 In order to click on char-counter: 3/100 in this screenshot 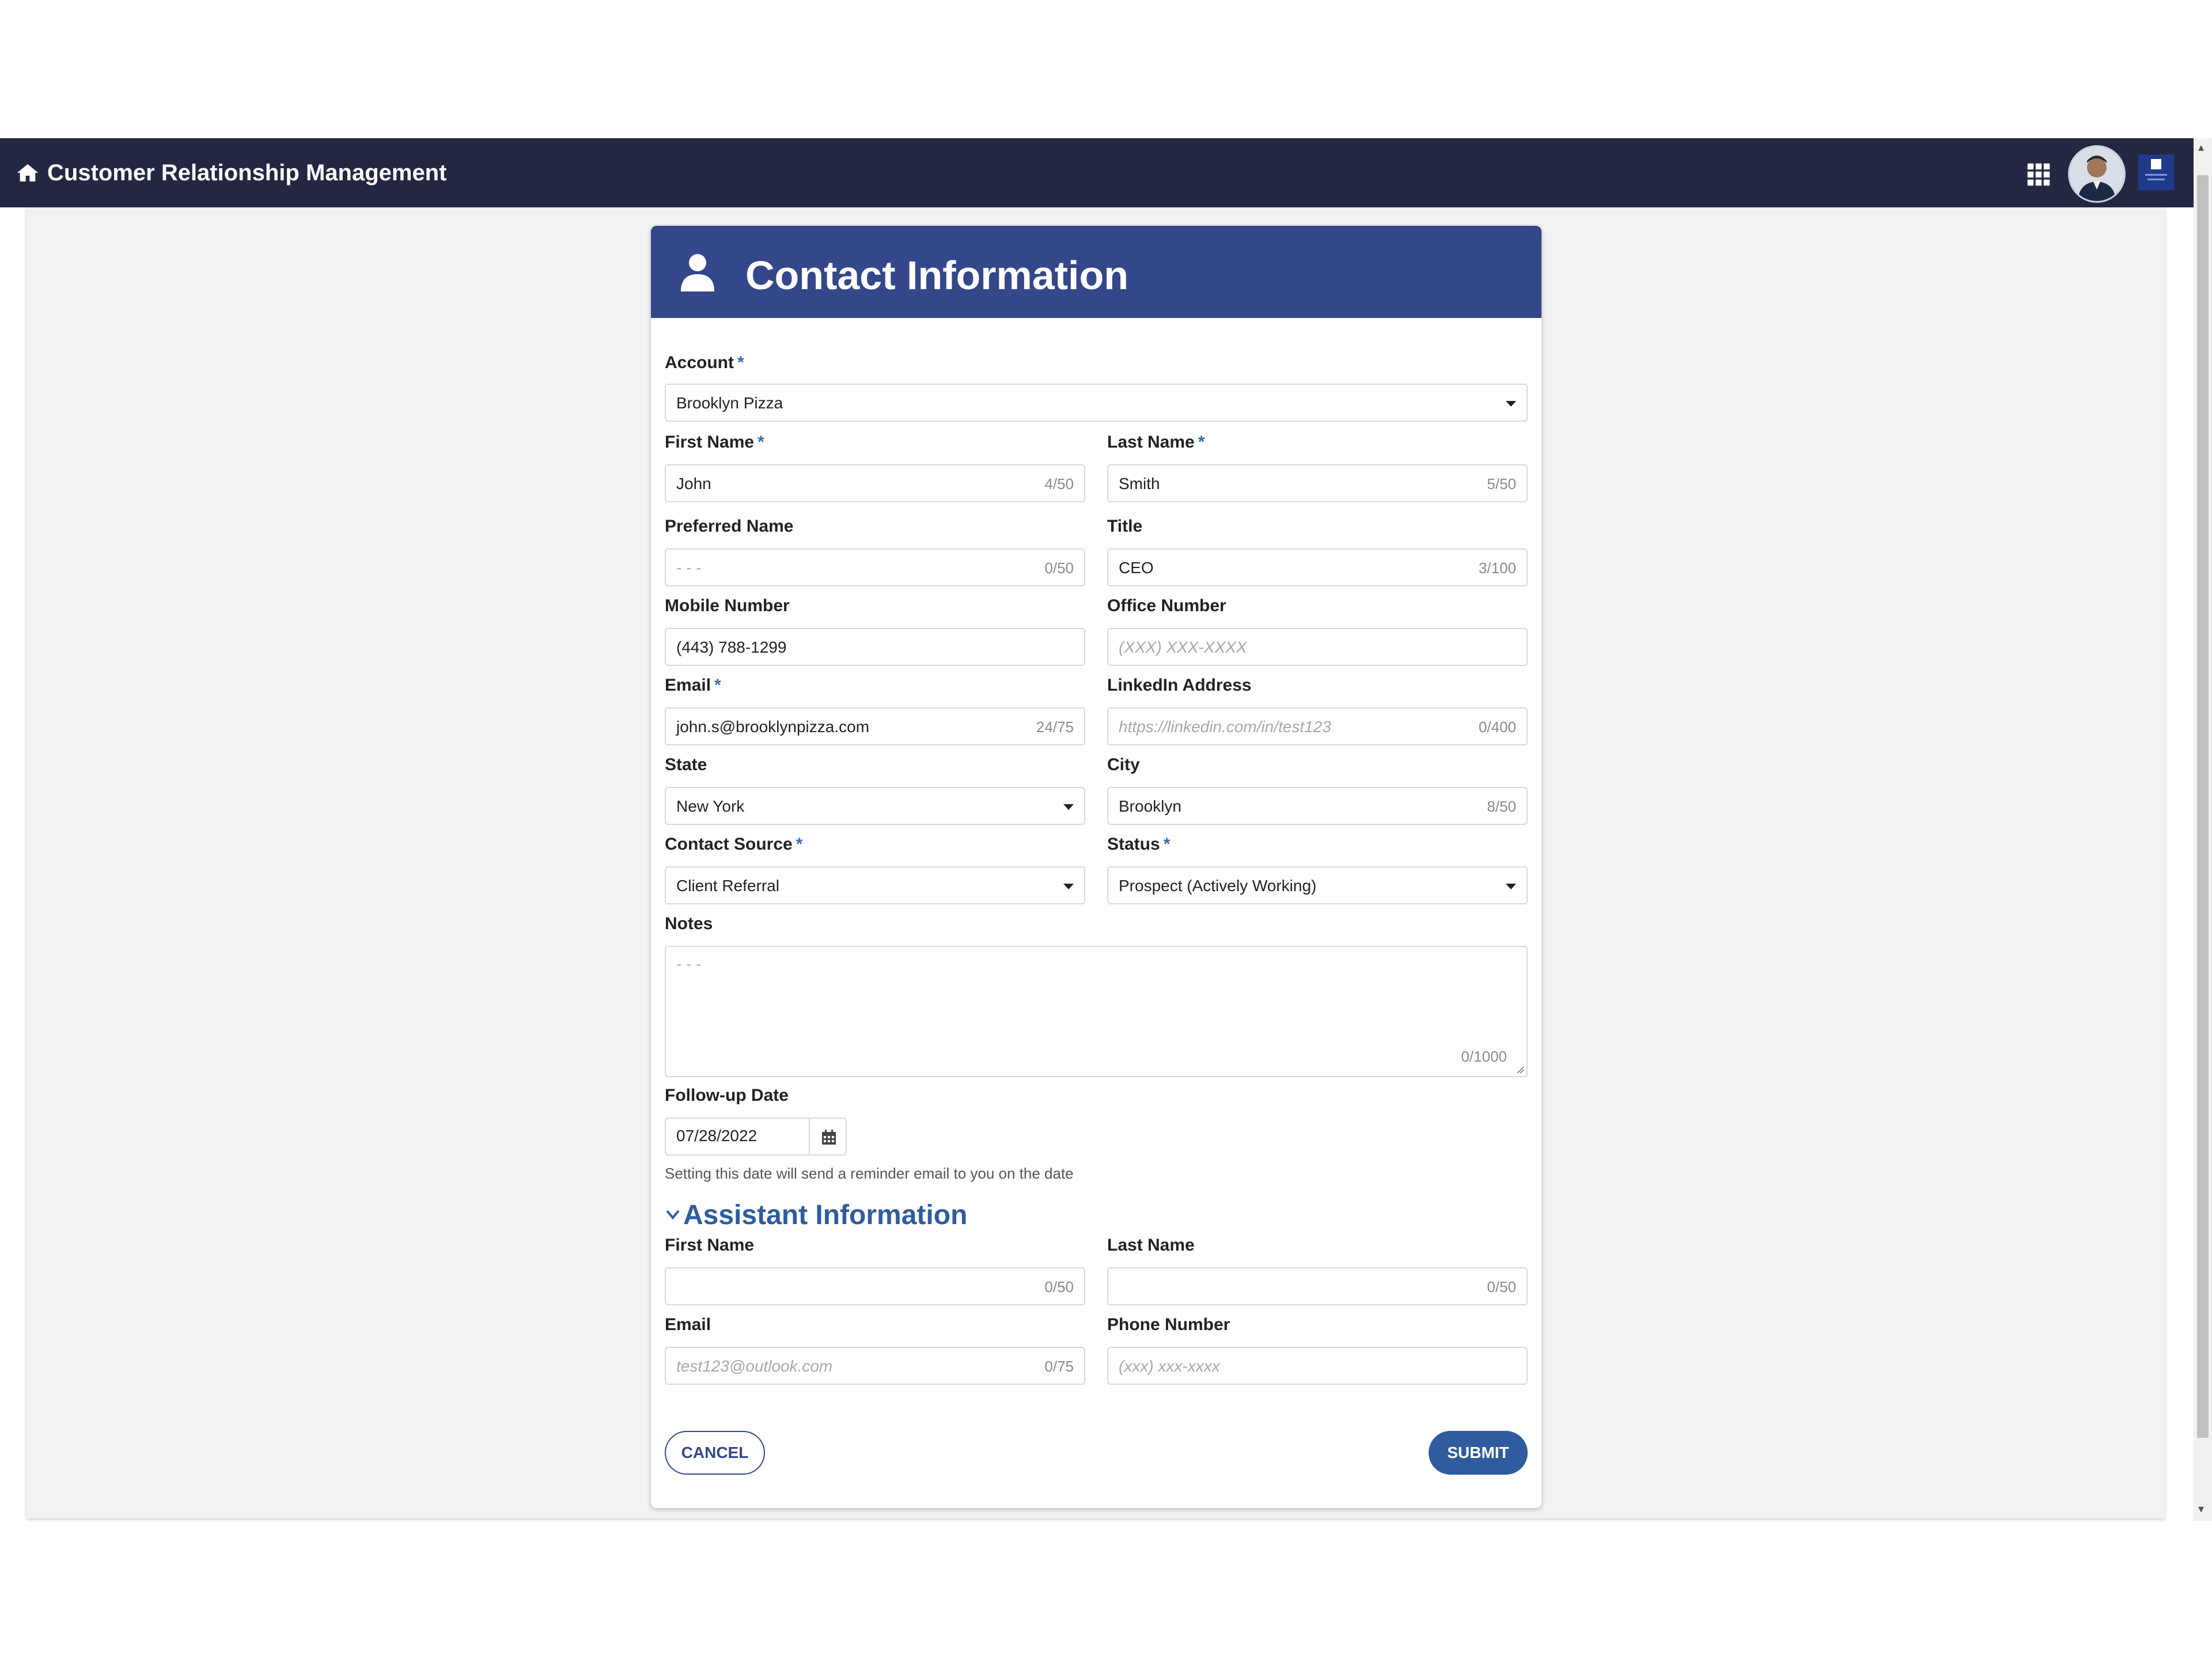, I will do `click(1497, 568)`.